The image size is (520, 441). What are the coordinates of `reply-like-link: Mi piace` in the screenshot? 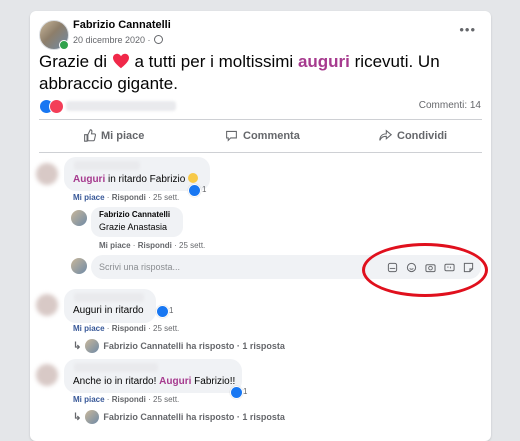 It's located at (115, 245).